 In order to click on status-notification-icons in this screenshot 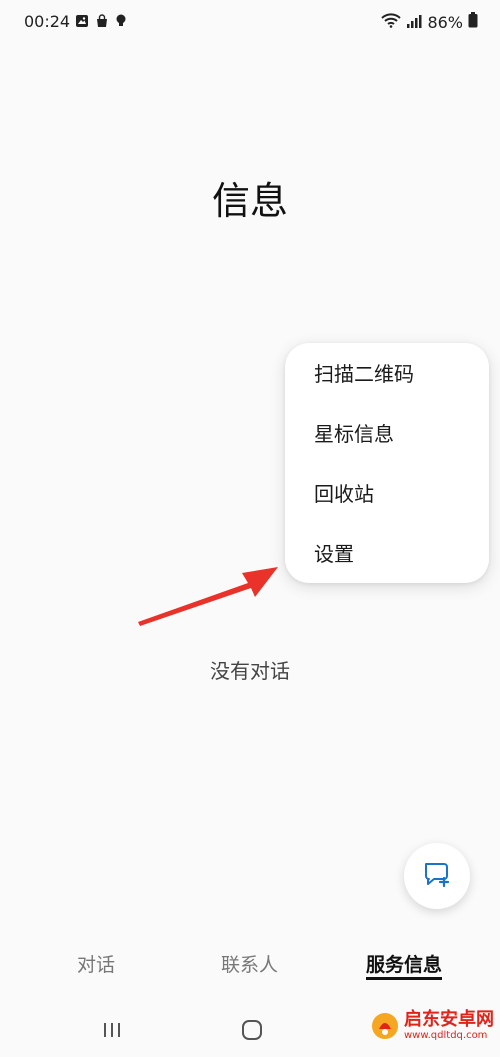, I will do `click(101, 22)`.